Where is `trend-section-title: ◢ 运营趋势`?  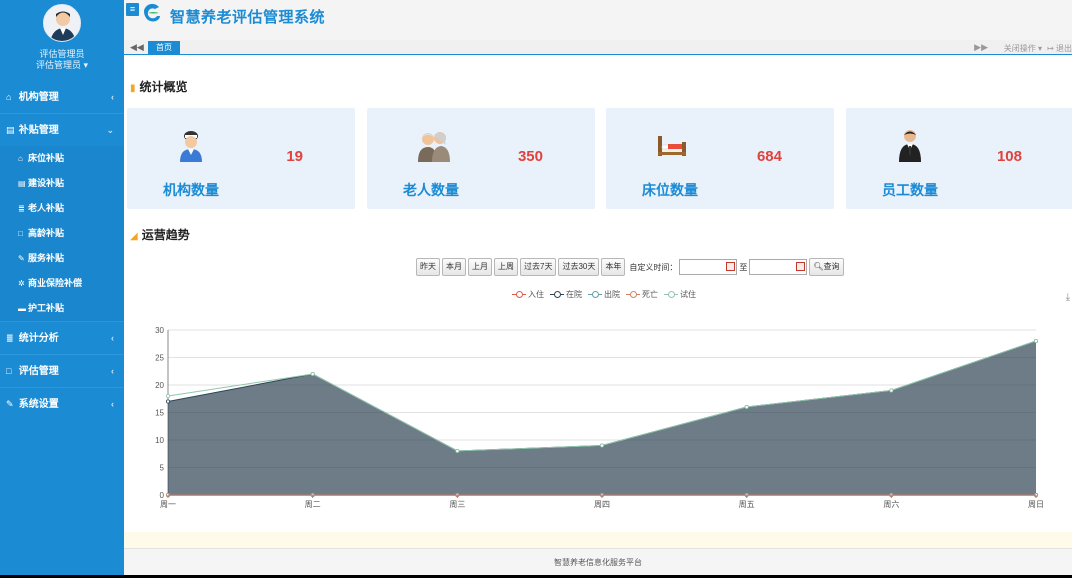 trend-section-title: ◢ 运营趋势 is located at coordinates (160, 234).